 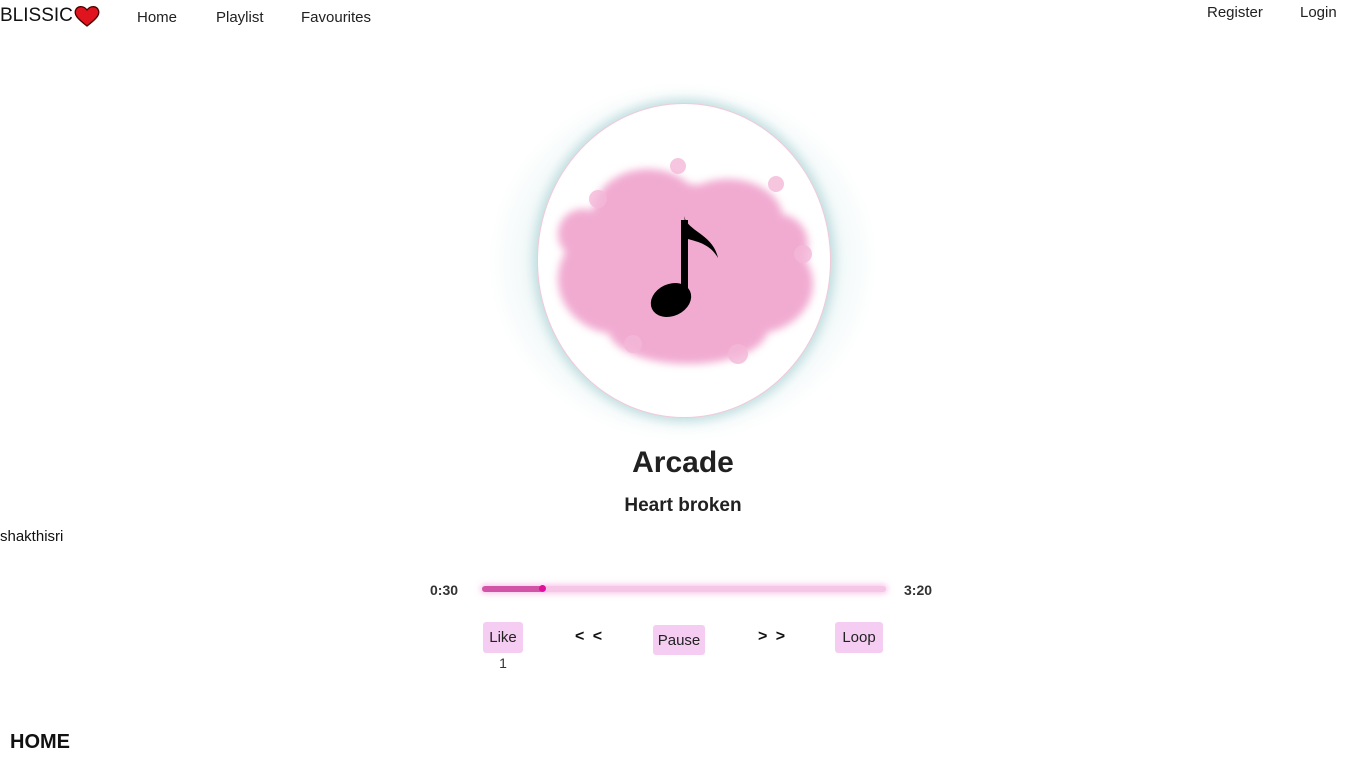 I want to click on progress-fill, so click(x=512, y=589).